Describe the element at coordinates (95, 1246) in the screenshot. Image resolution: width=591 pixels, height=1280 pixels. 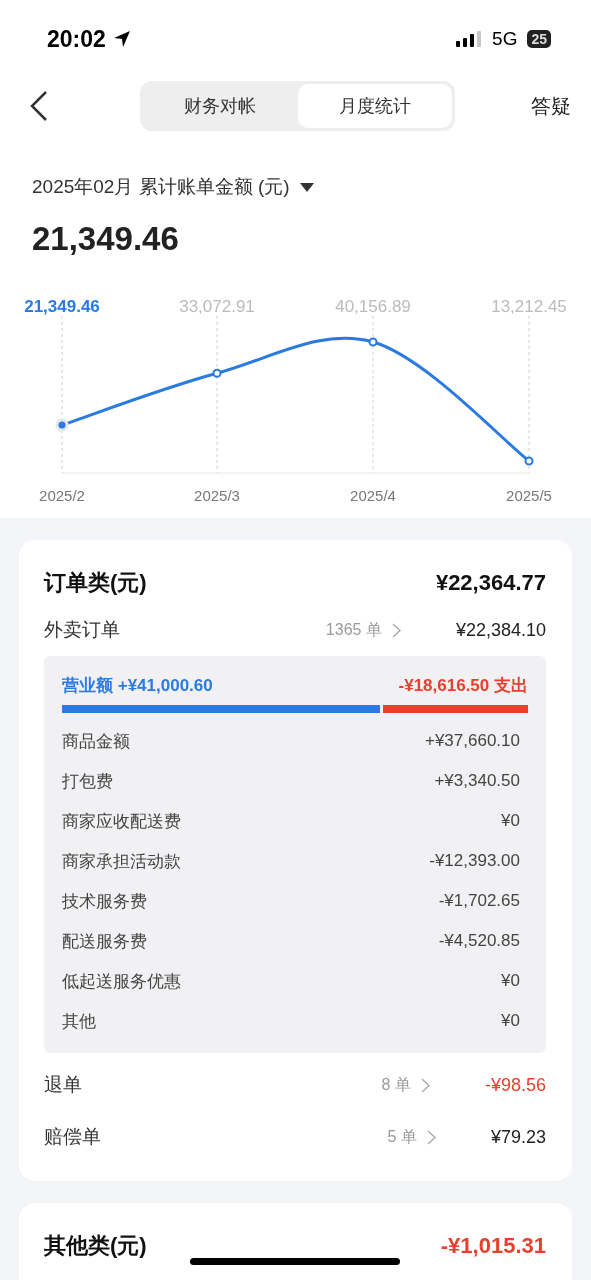
I see `card-title: 其他类(元)` at that location.